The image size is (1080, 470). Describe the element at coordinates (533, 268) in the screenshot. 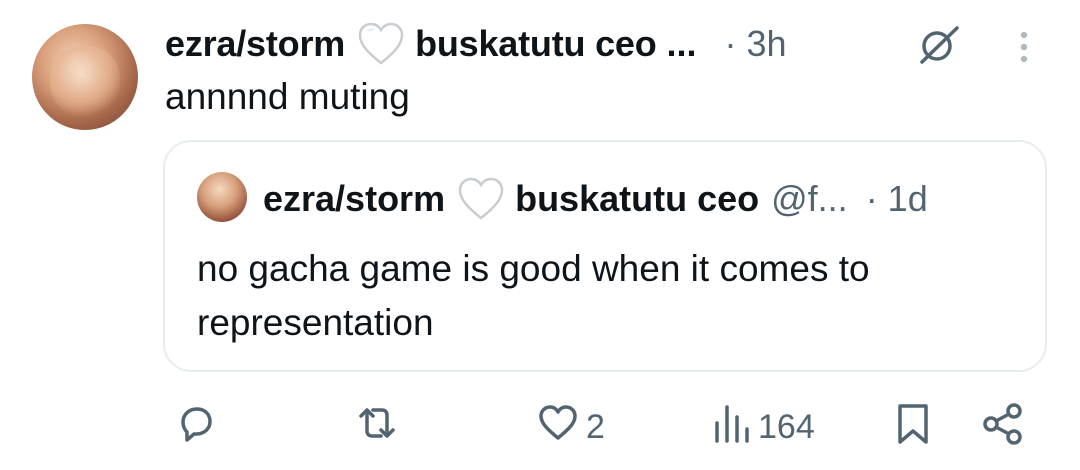

I see `quoted-text-line: no gacha game is good when it comes to` at that location.